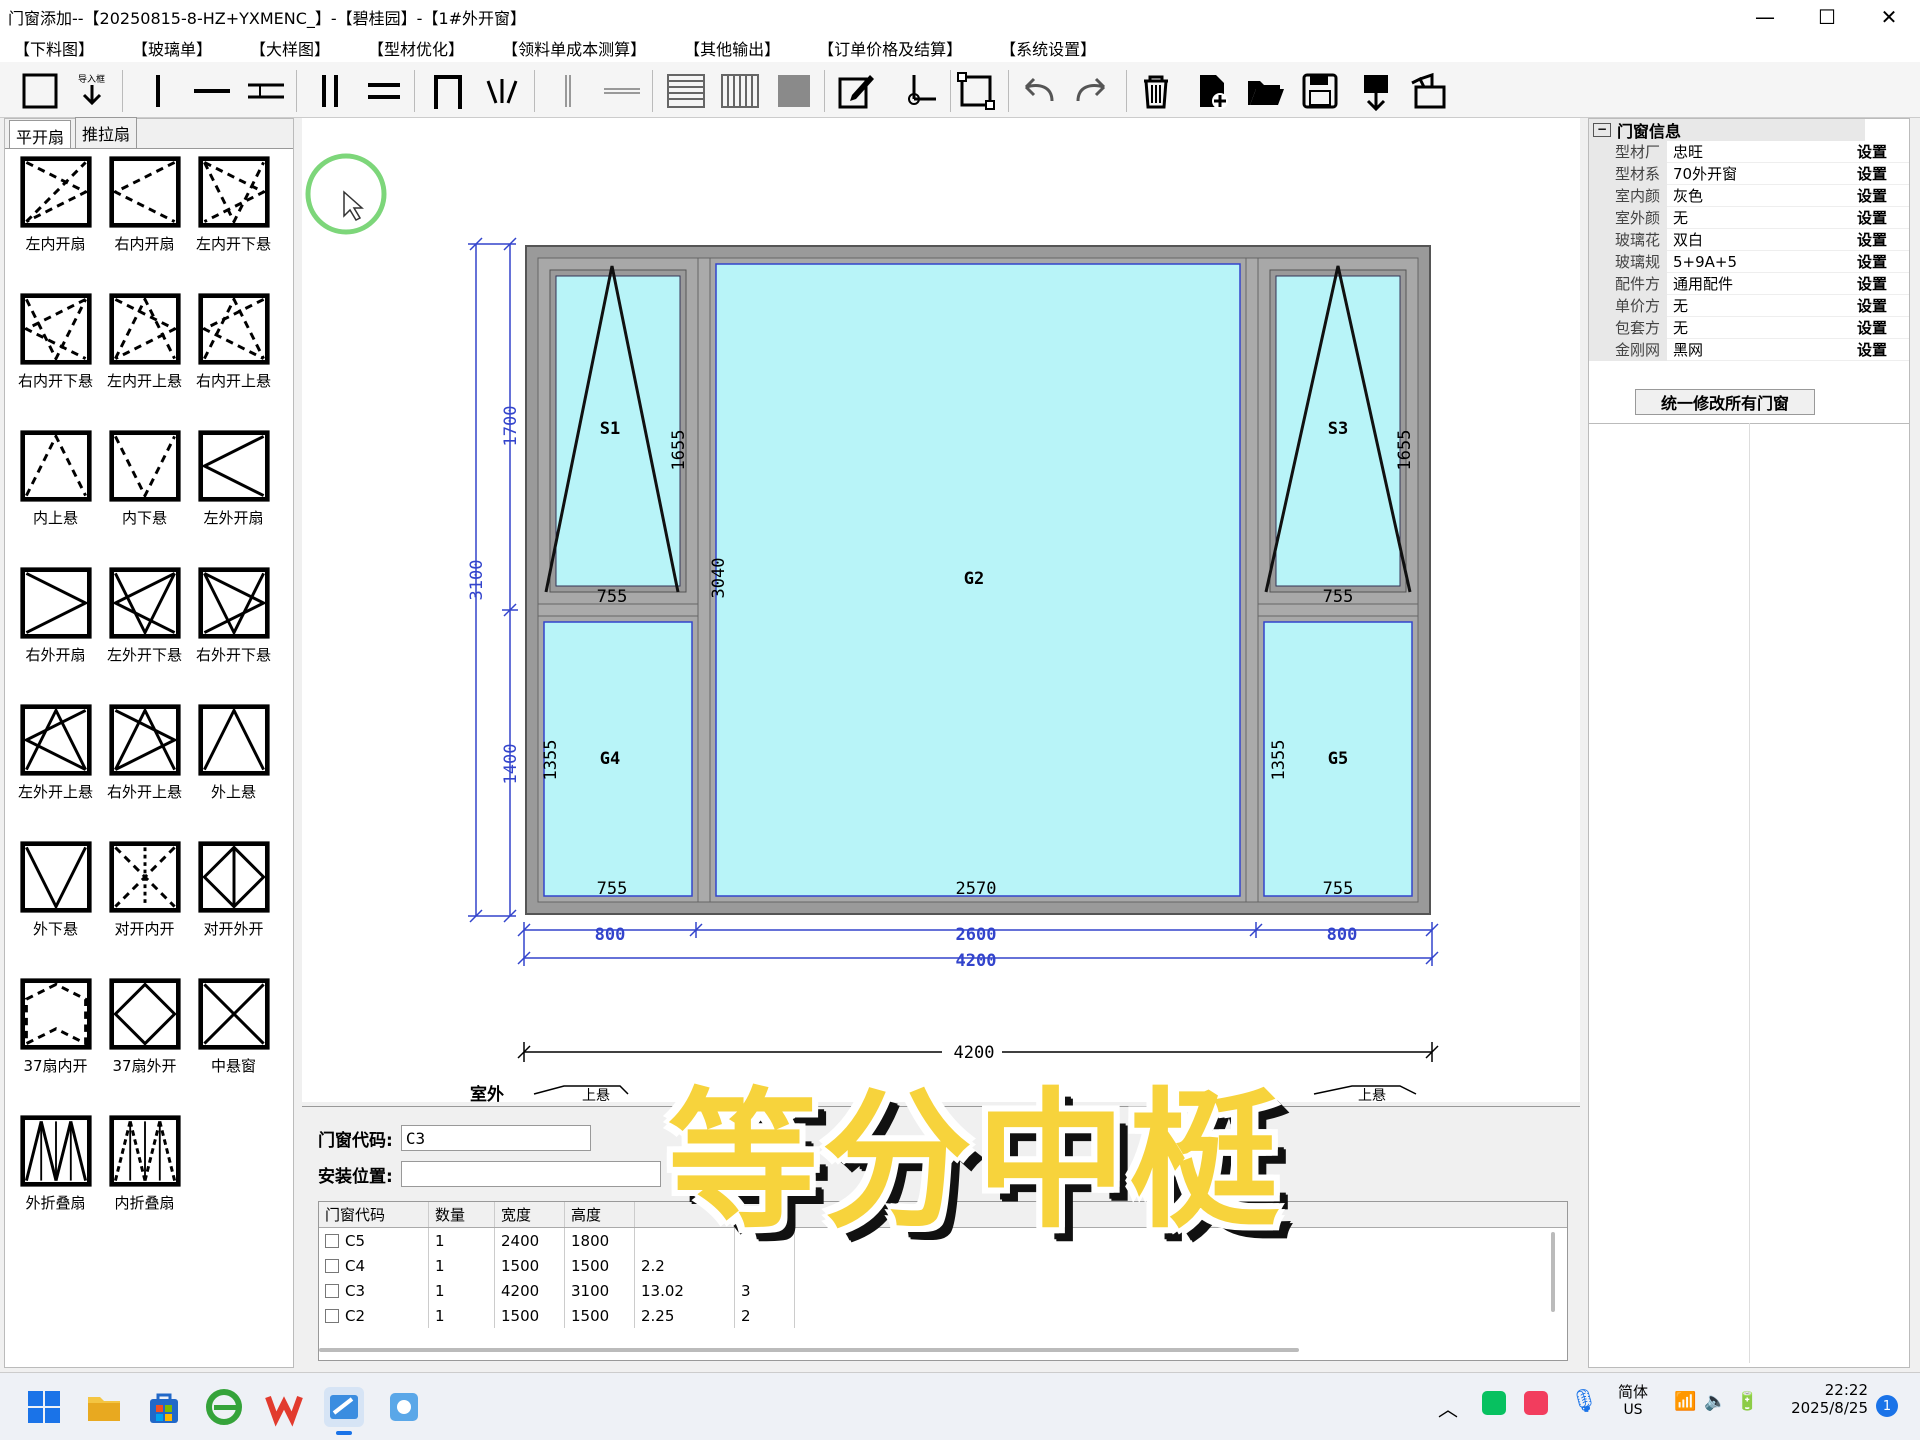 The image size is (1920, 1440). I want to click on delete-icon, so click(1156, 91).